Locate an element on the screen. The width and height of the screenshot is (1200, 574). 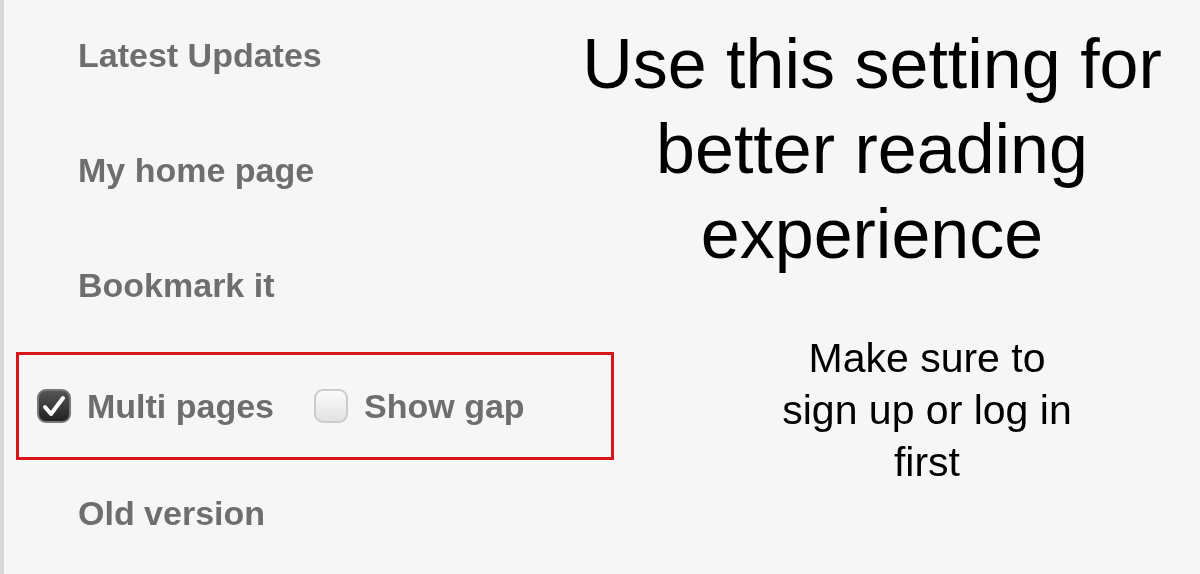
menu-link: Bookmark it is located at coordinates (176, 285).